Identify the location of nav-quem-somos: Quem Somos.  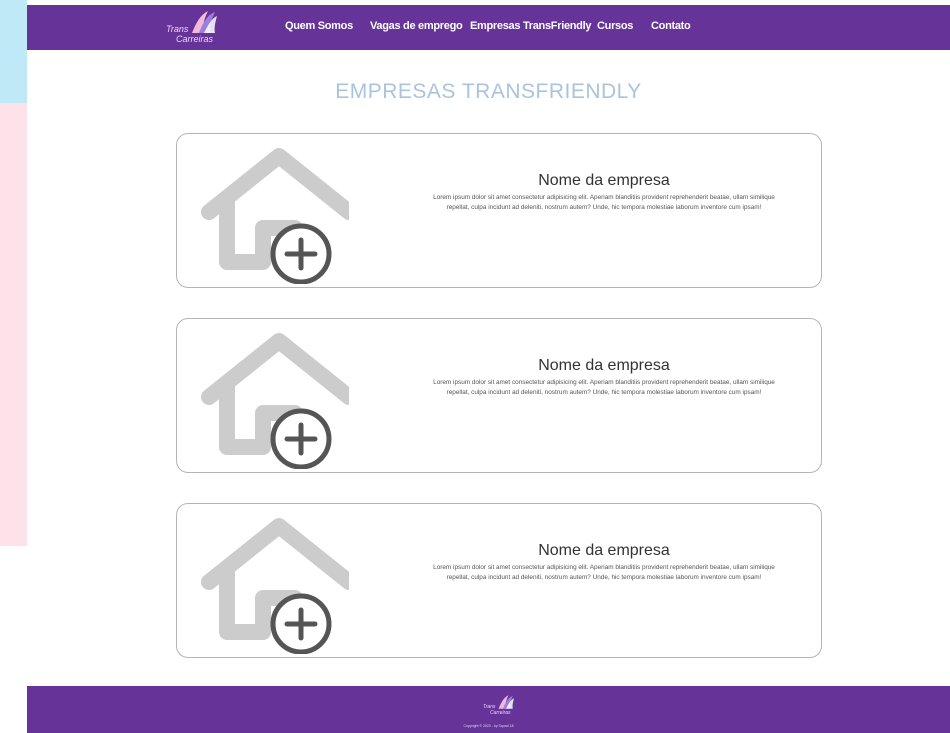
(319, 26).